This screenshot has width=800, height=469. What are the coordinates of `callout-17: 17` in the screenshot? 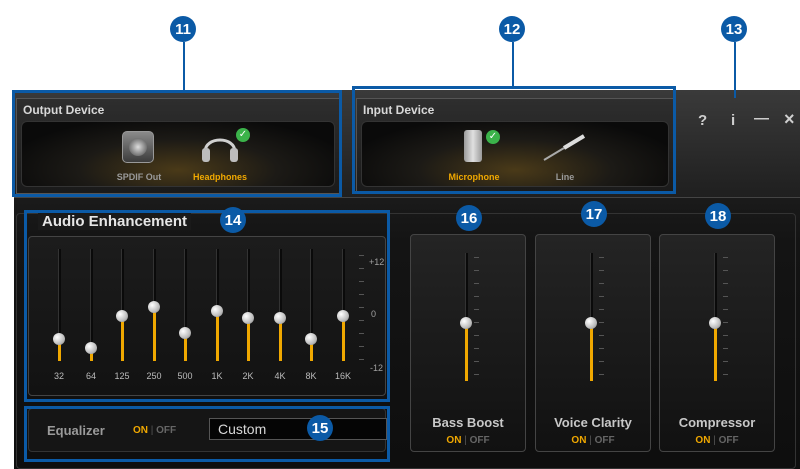 It's located at (594, 214).